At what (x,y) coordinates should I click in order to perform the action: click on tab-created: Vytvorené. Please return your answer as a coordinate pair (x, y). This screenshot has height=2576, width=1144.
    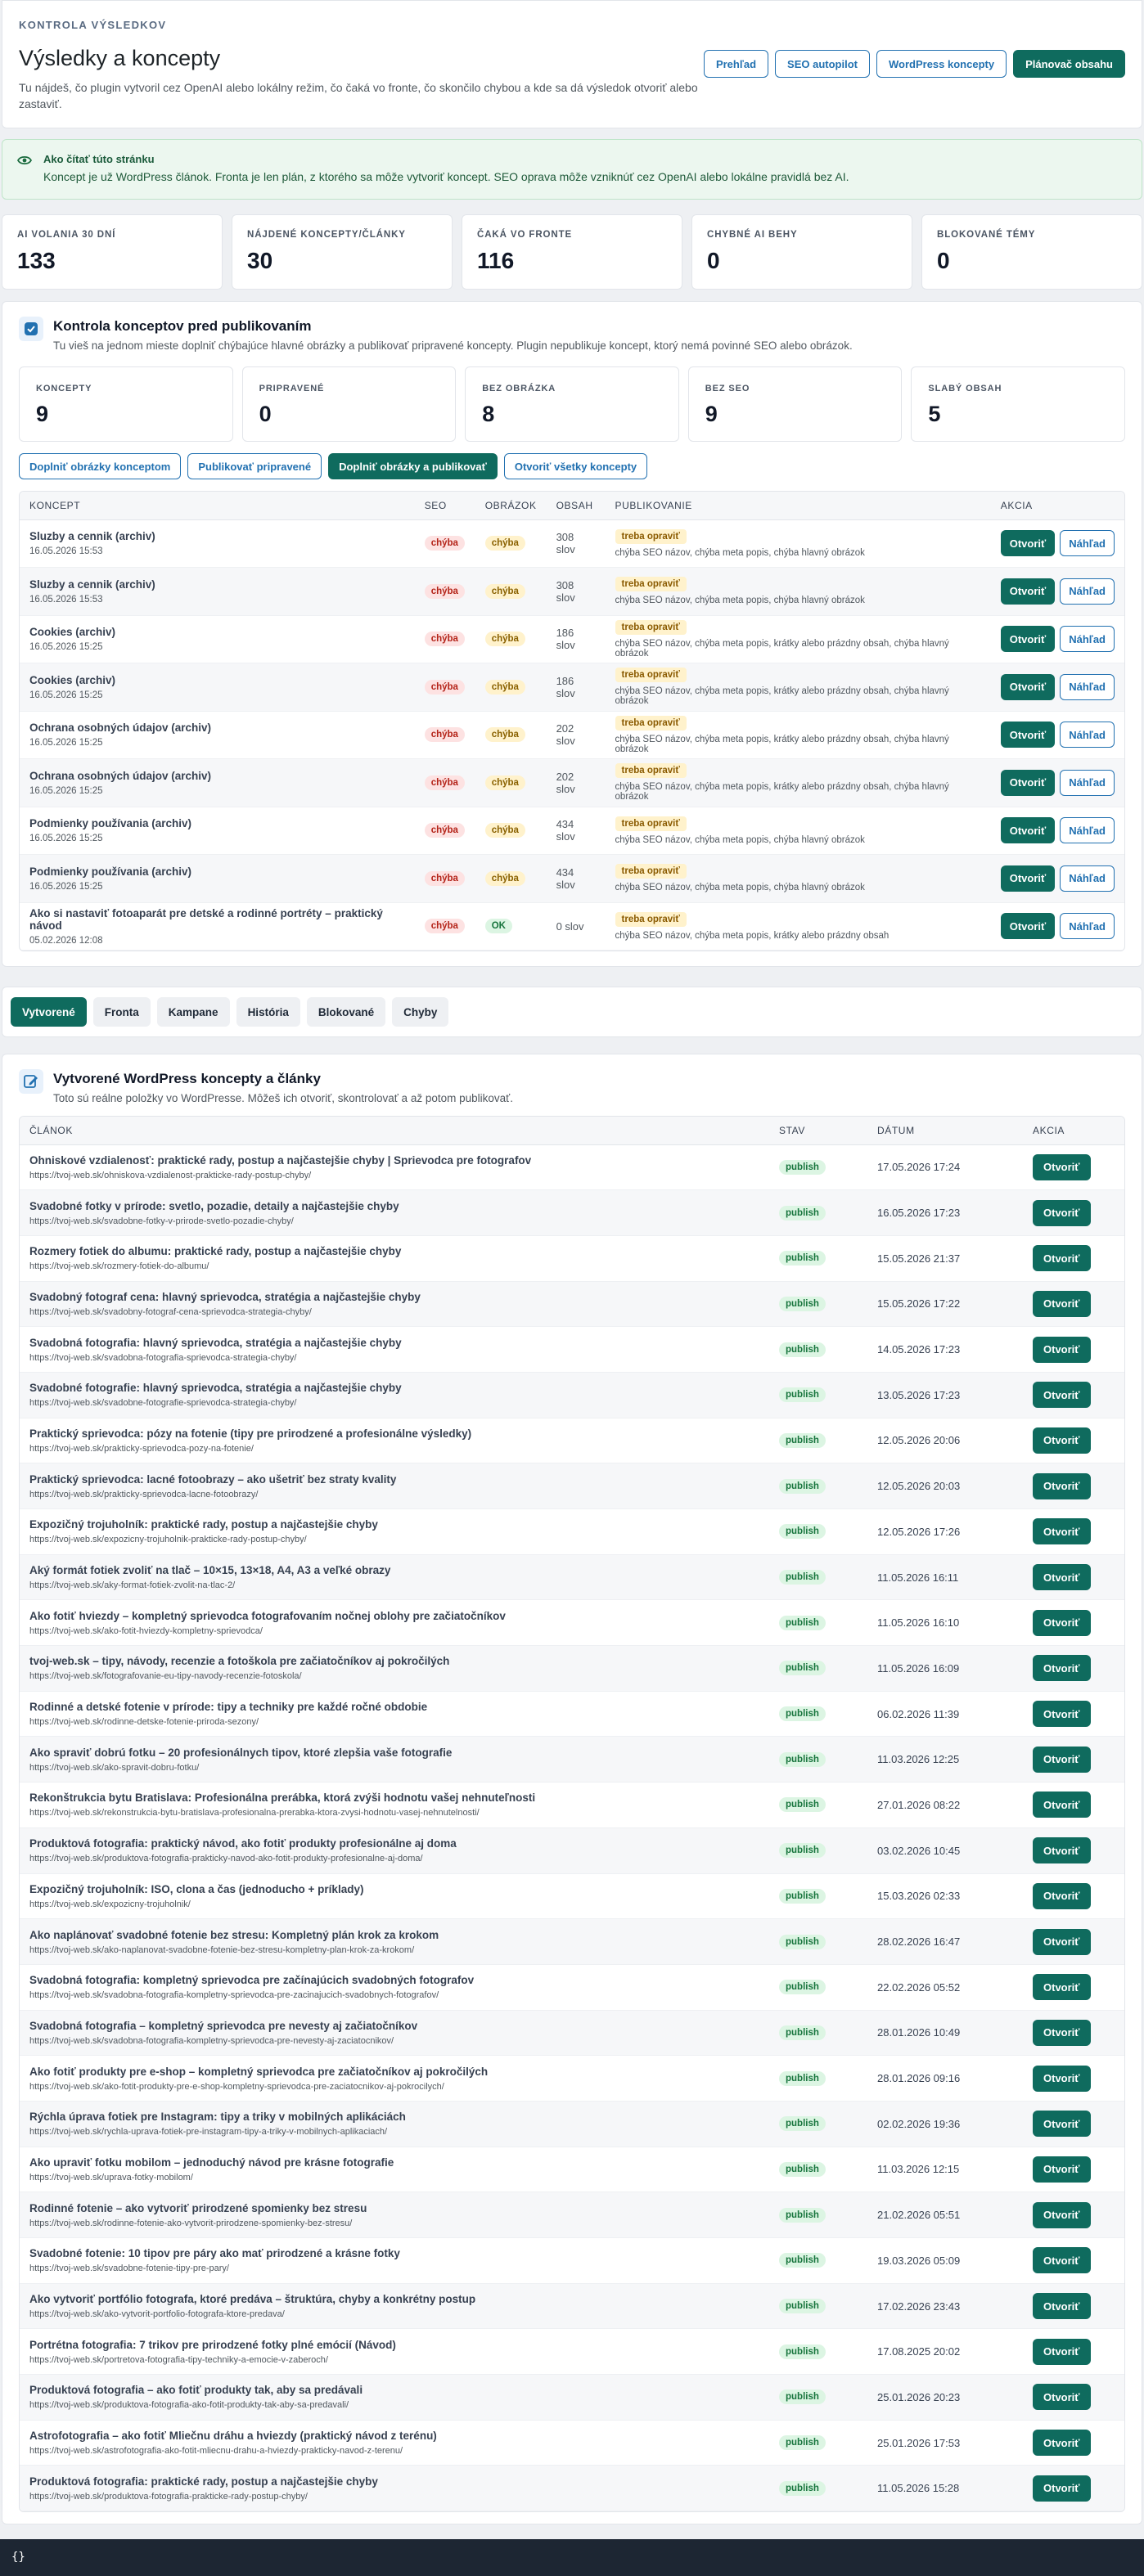
    Looking at the image, I should click on (49, 1012).